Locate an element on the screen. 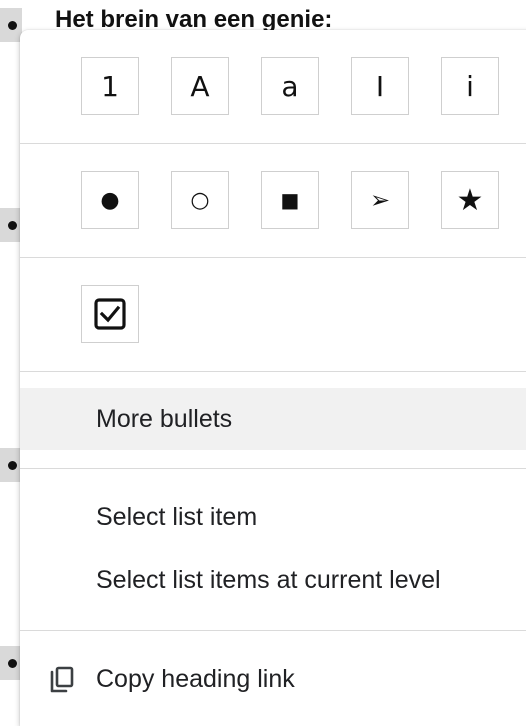 The width and height of the screenshot is (526, 726). numbering-lower-roman-button: i is located at coordinates (470, 86).